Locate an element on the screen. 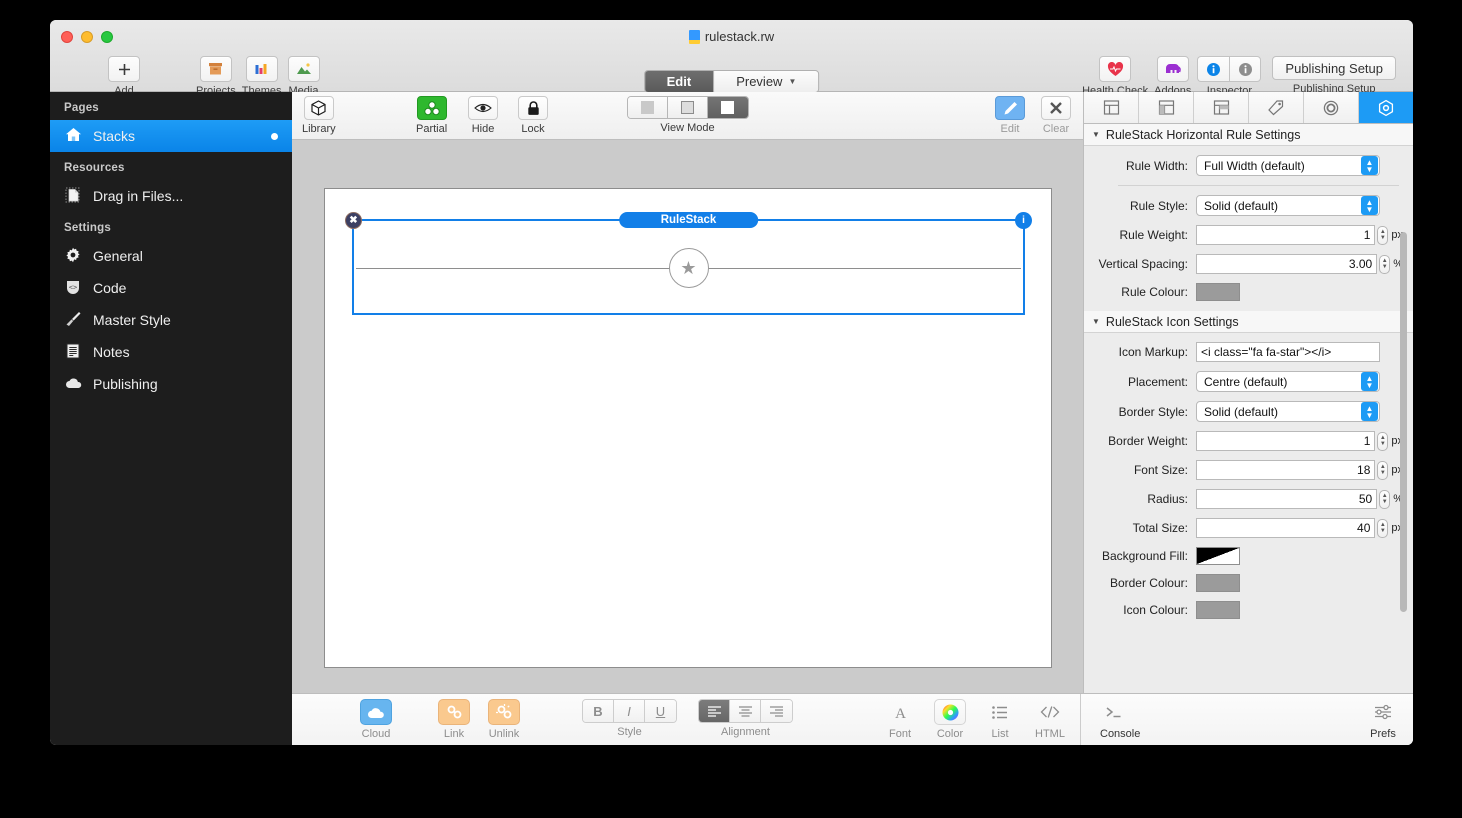 The image size is (1462, 818). input-border-weight: 1 is located at coordinates (1286, 441).